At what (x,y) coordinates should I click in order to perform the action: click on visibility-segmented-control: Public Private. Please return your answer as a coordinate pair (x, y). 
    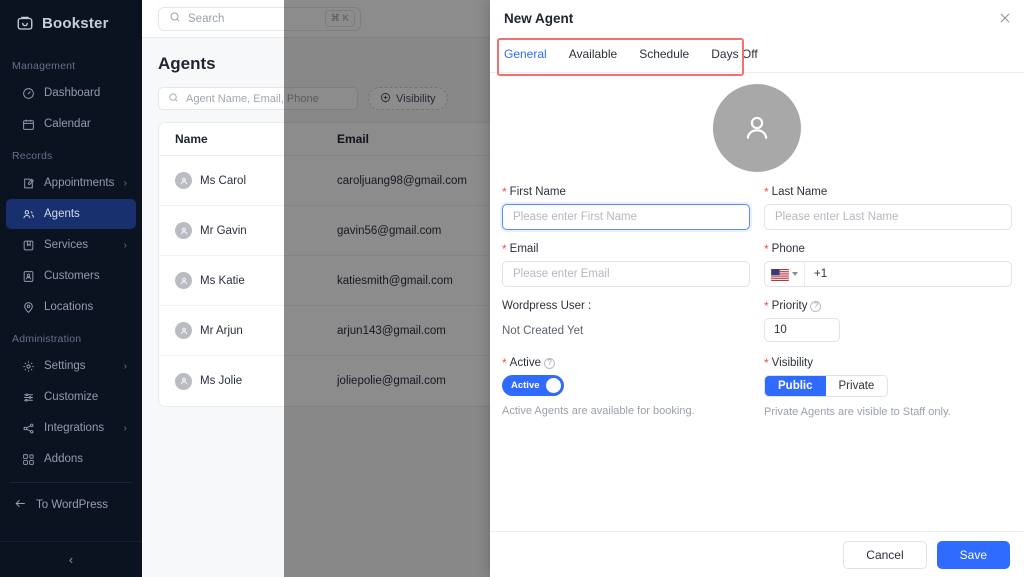
    Looking at the image, I should click on (826, 386).